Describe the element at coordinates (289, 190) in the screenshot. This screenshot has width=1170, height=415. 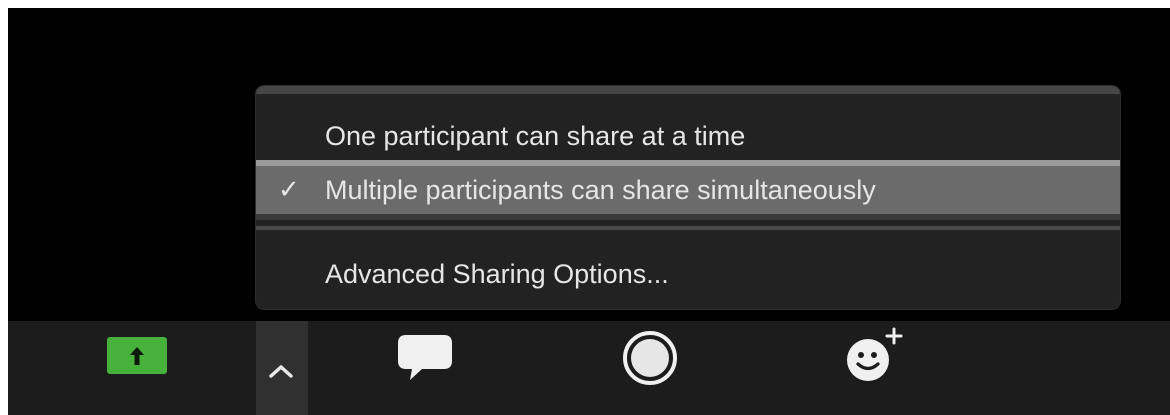
I see `checkmark-icon: ✓` at that location.